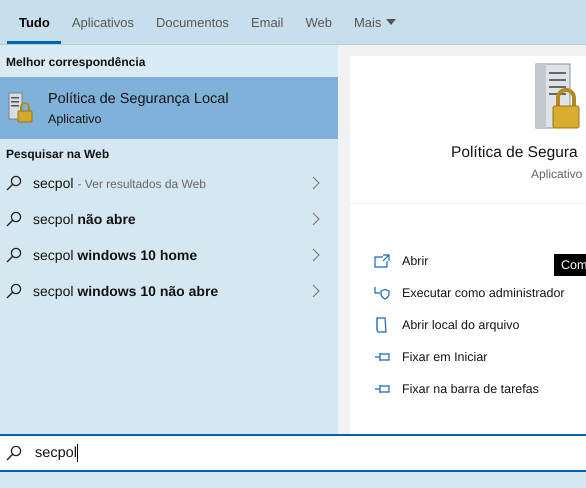  I want to click on action-label: Fixar em Iniciar, so click(445, 357).